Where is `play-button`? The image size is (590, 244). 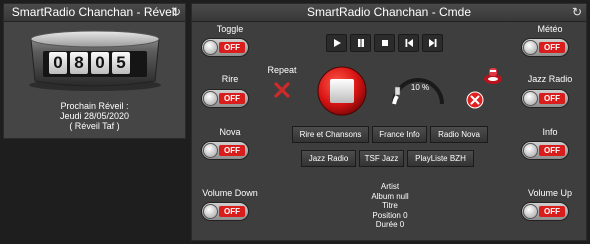 play-button is located at coordinates (336, 43).